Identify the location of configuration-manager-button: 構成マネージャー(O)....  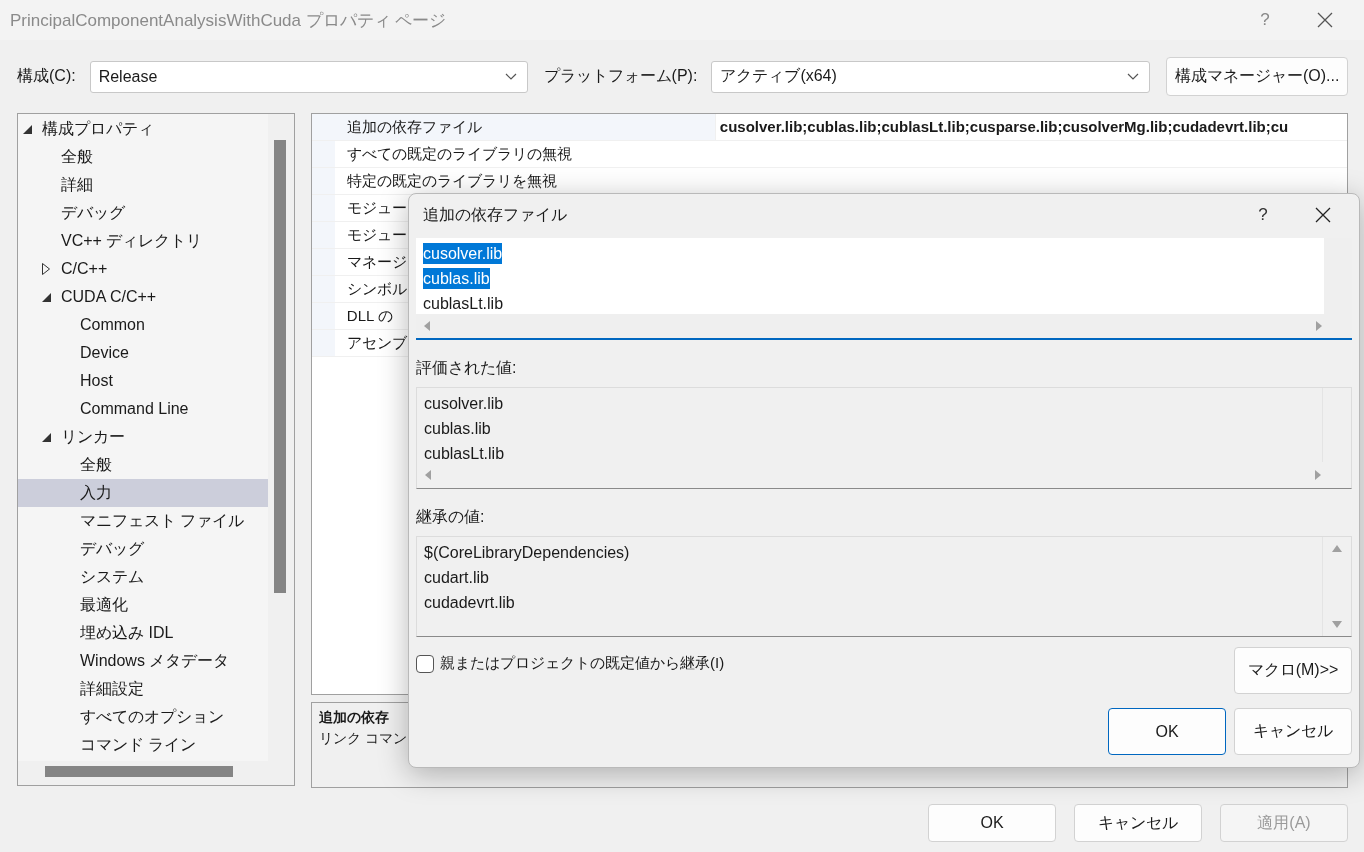
(1257, 76).